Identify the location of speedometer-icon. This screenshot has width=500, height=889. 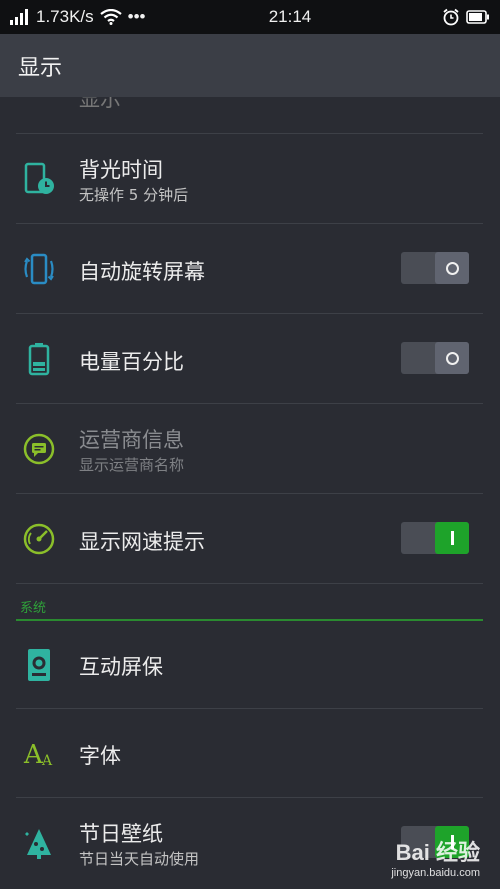
(39, 539).